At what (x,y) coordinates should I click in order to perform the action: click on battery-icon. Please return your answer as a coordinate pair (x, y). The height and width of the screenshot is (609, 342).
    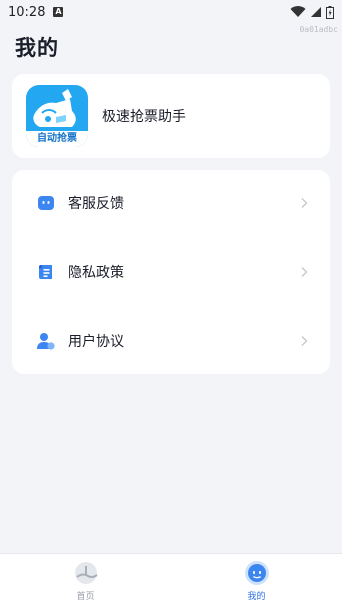
    Looking at the image, I should click on (330, 12).